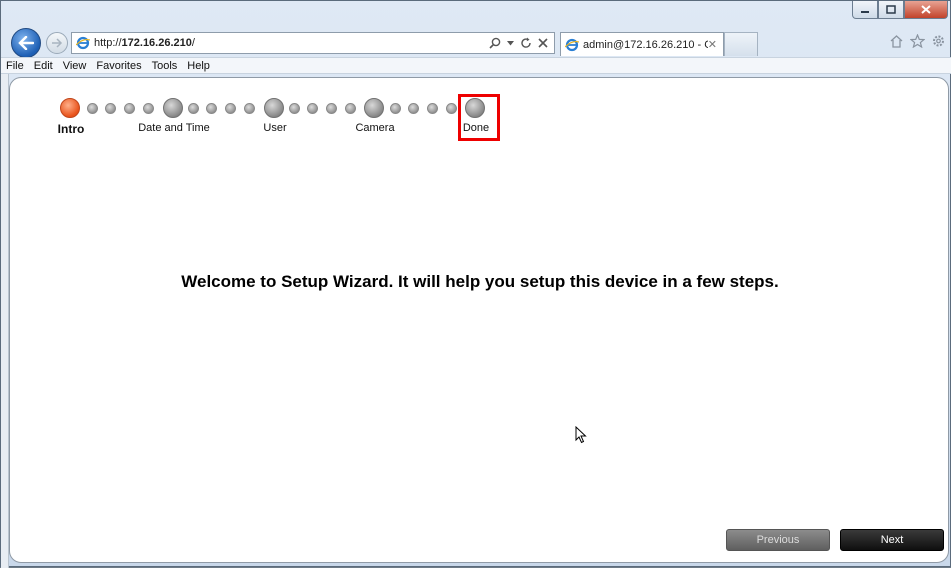  I want to click on arrow-right-icon, so click(57, 43).